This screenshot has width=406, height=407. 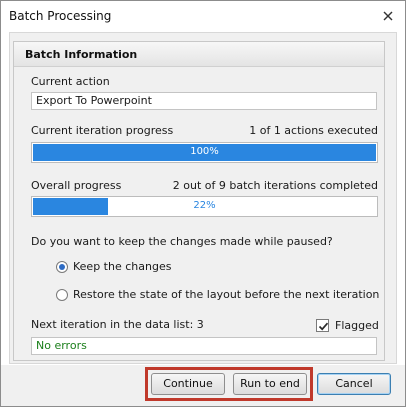 I want to click on next-iteration-label: Next iteration in the data list: 3, so click(x=117, y=324).